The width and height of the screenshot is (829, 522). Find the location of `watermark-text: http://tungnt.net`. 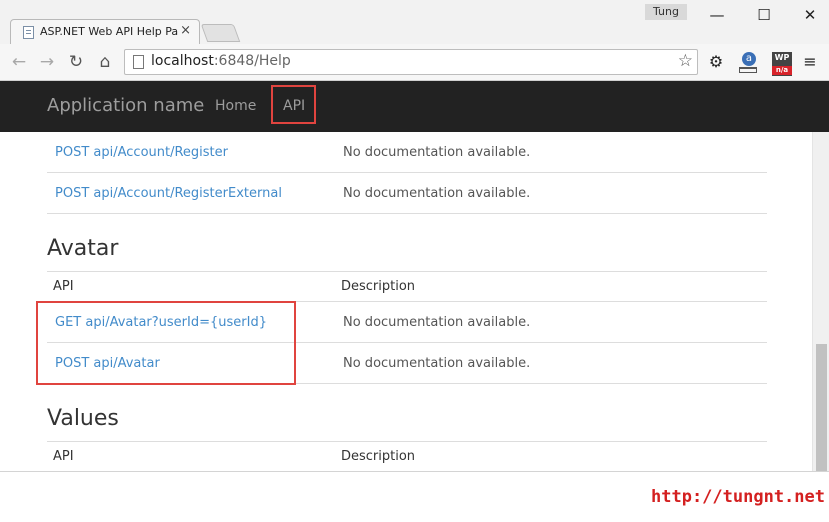

watermark-text: http://tungnt.net is located at coordinates (738, 497).